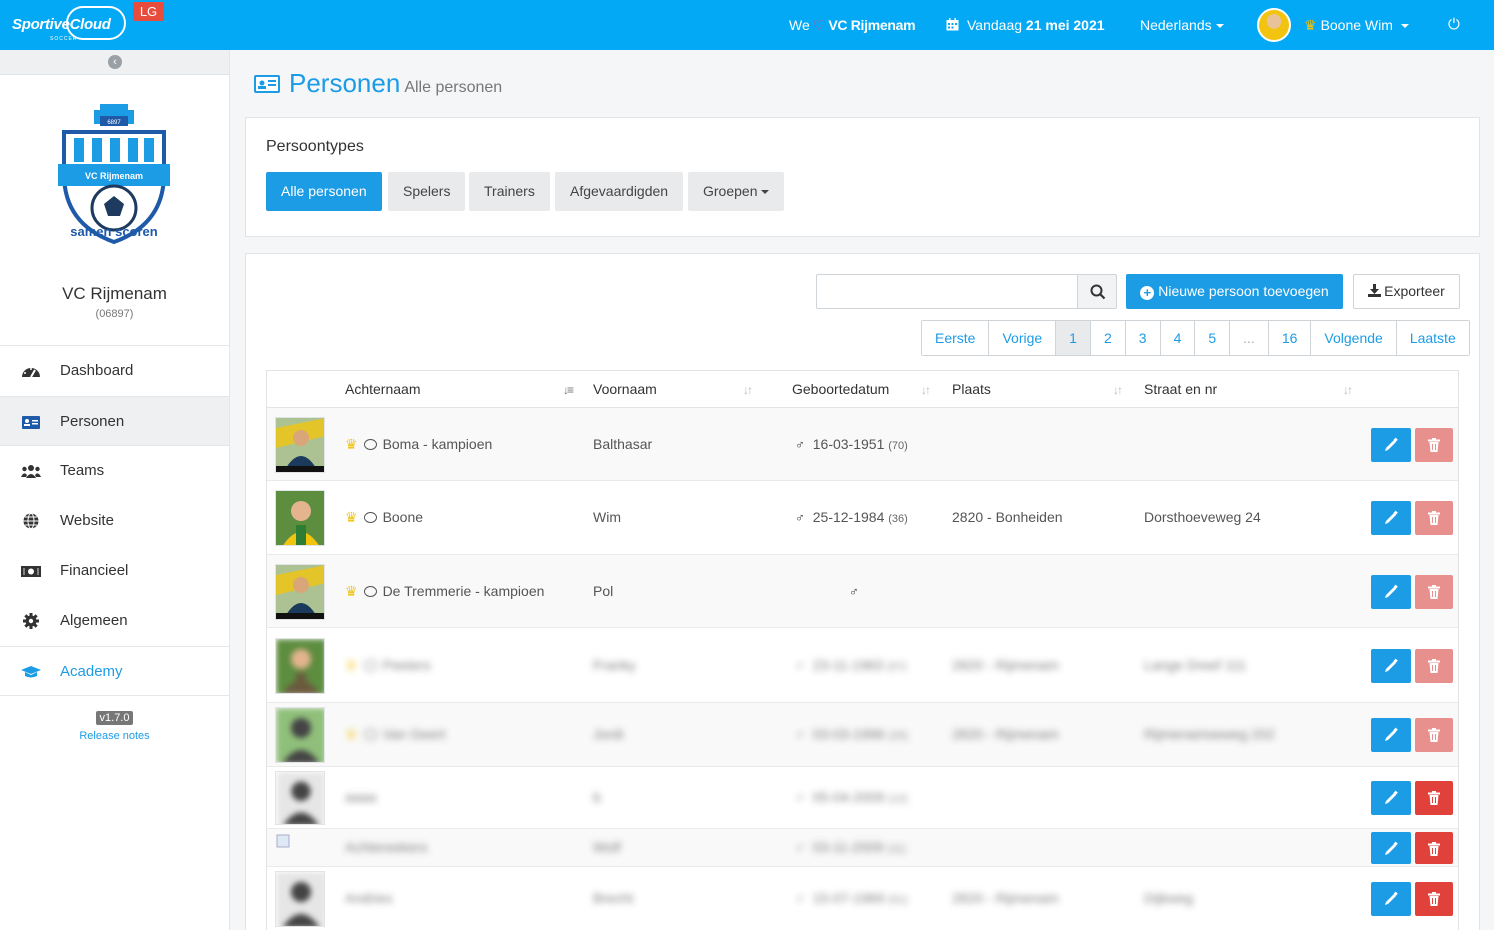  I want to click on cell-plaats: 2820 - Rijmenam, so click(1005, 734).